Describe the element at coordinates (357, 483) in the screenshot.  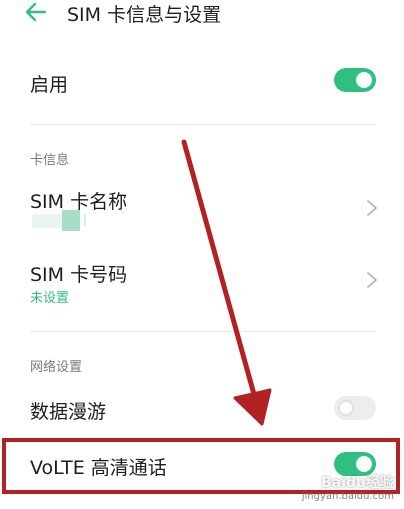
I see `watermark-brand: Baidu经验` at that location.